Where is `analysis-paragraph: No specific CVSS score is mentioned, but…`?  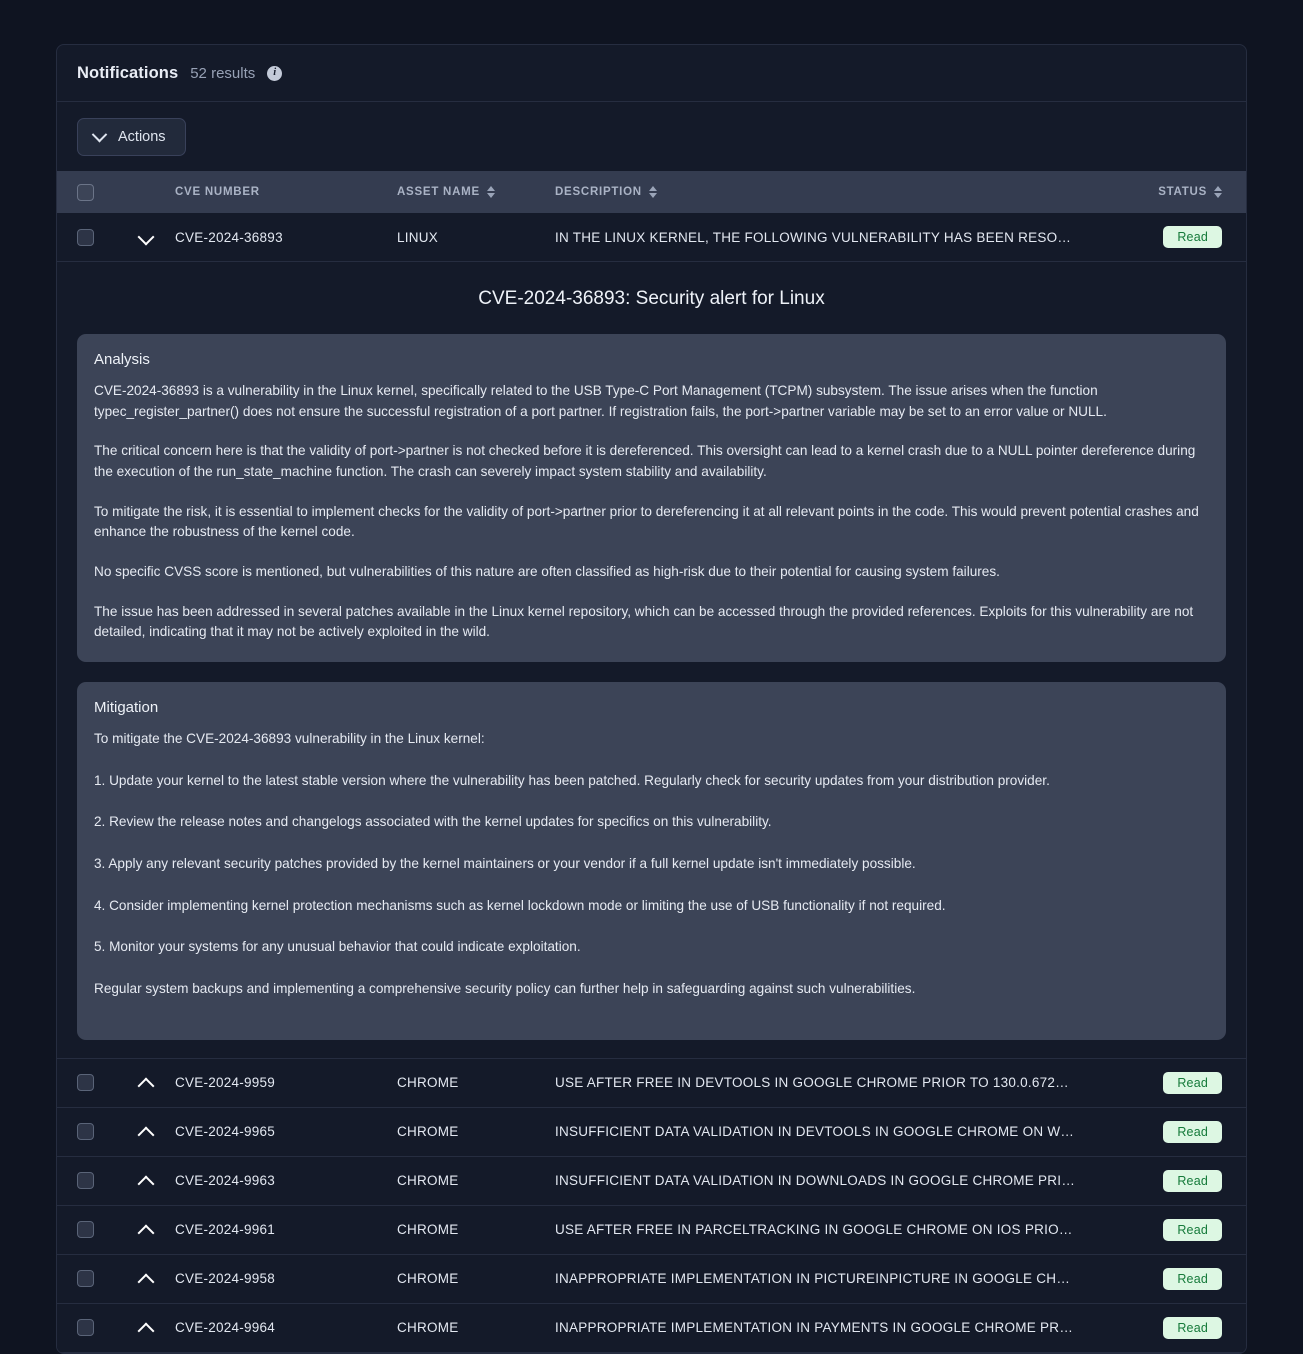 analysis-paragraph: No specific CVSS score is mentioned, but… is located at coordinates (547, 571).